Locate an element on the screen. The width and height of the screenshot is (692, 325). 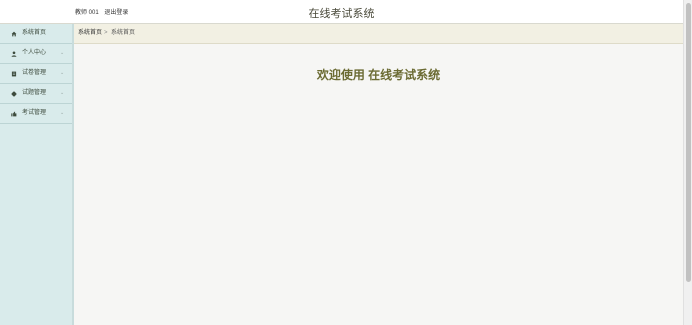
sidebar-item-profile: 个人中心 ⌄ is located at coordinates (36, 54).